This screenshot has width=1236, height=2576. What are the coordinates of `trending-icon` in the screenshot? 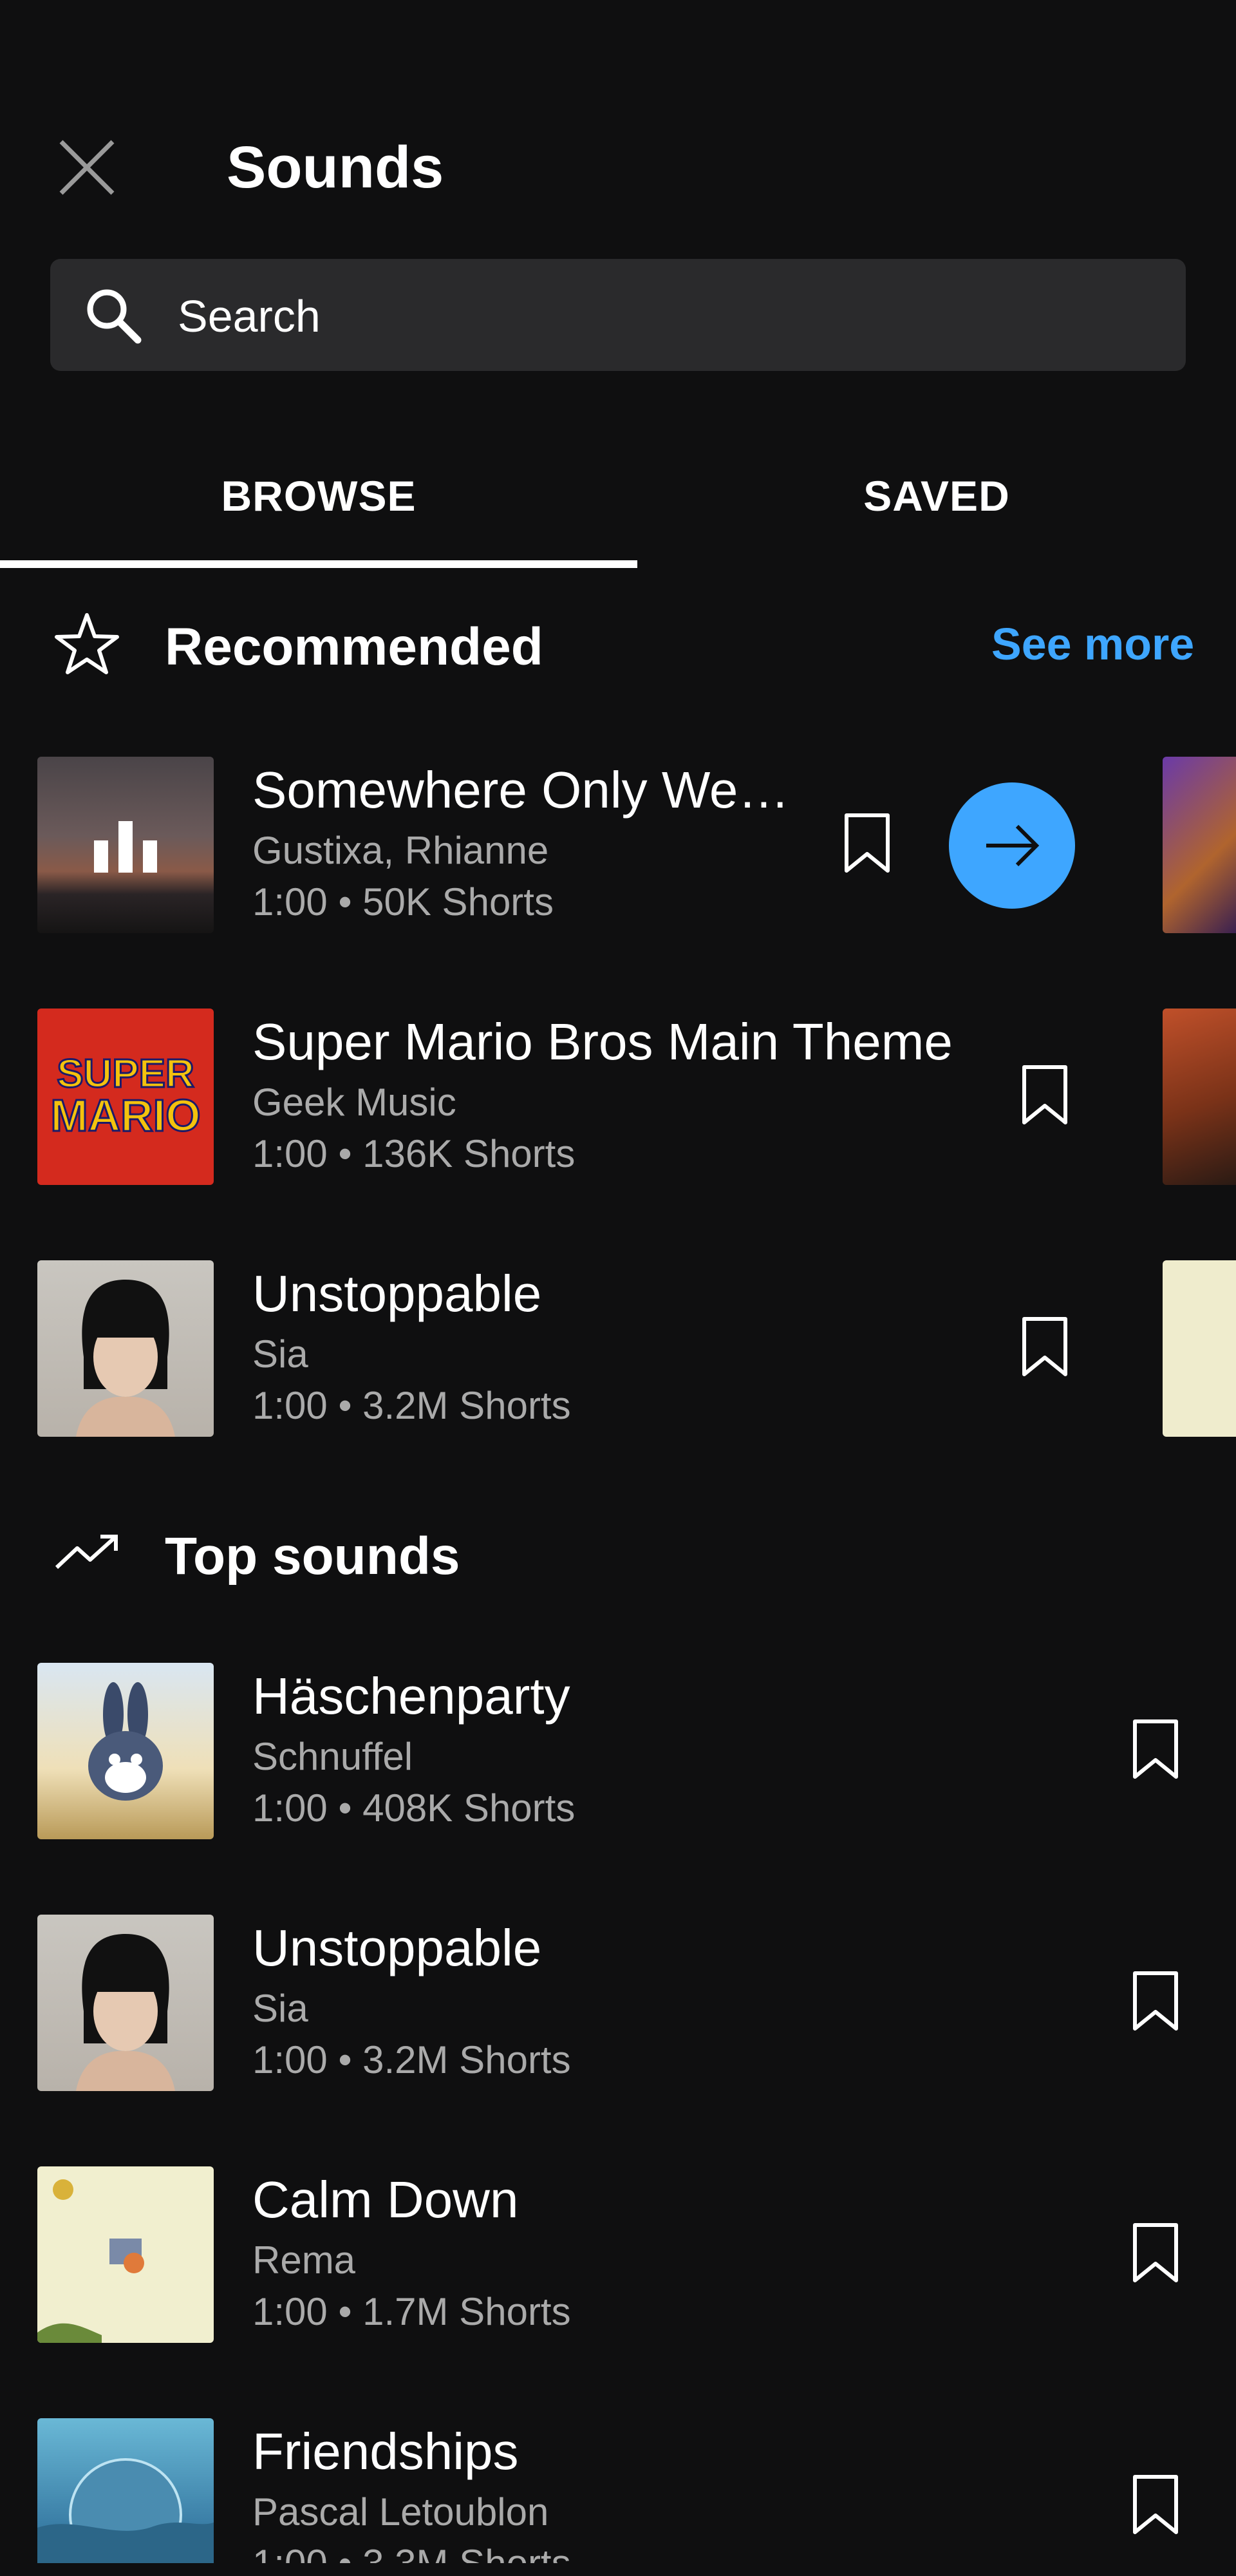 It's located at (86, 1552).